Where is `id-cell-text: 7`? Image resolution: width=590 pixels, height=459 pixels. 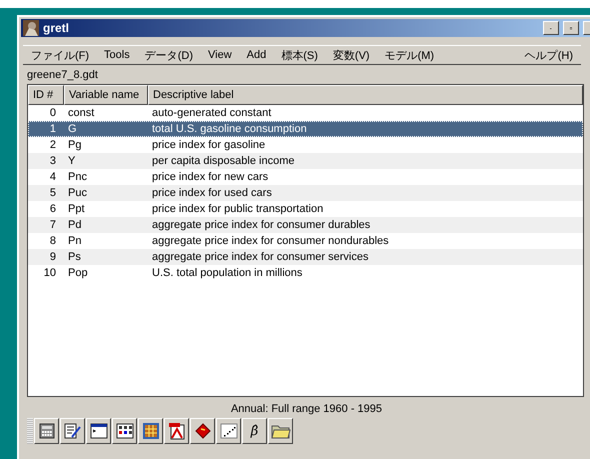
id-cell-text: 7 is located at coordinates (52, 225).